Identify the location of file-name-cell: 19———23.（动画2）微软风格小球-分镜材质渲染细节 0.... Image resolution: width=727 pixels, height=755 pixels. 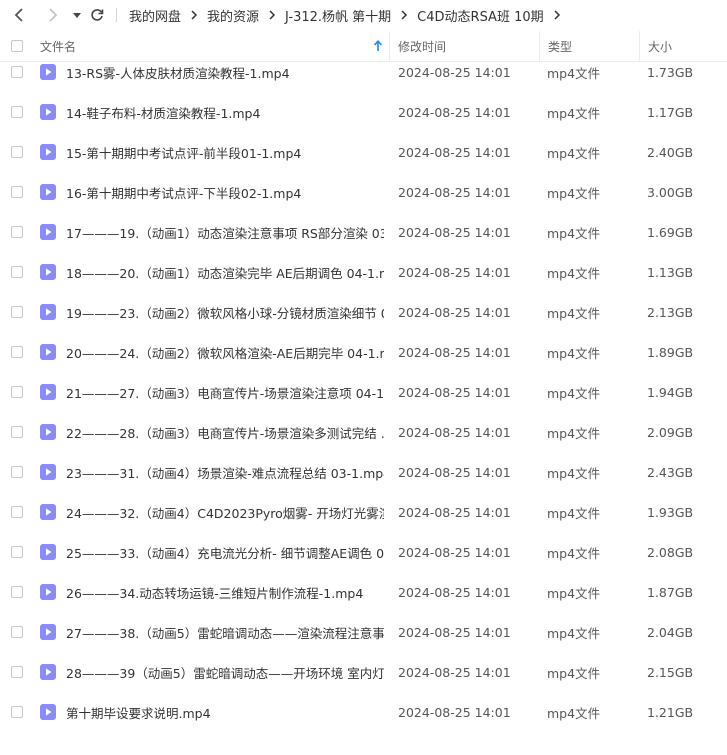
(214, 312).